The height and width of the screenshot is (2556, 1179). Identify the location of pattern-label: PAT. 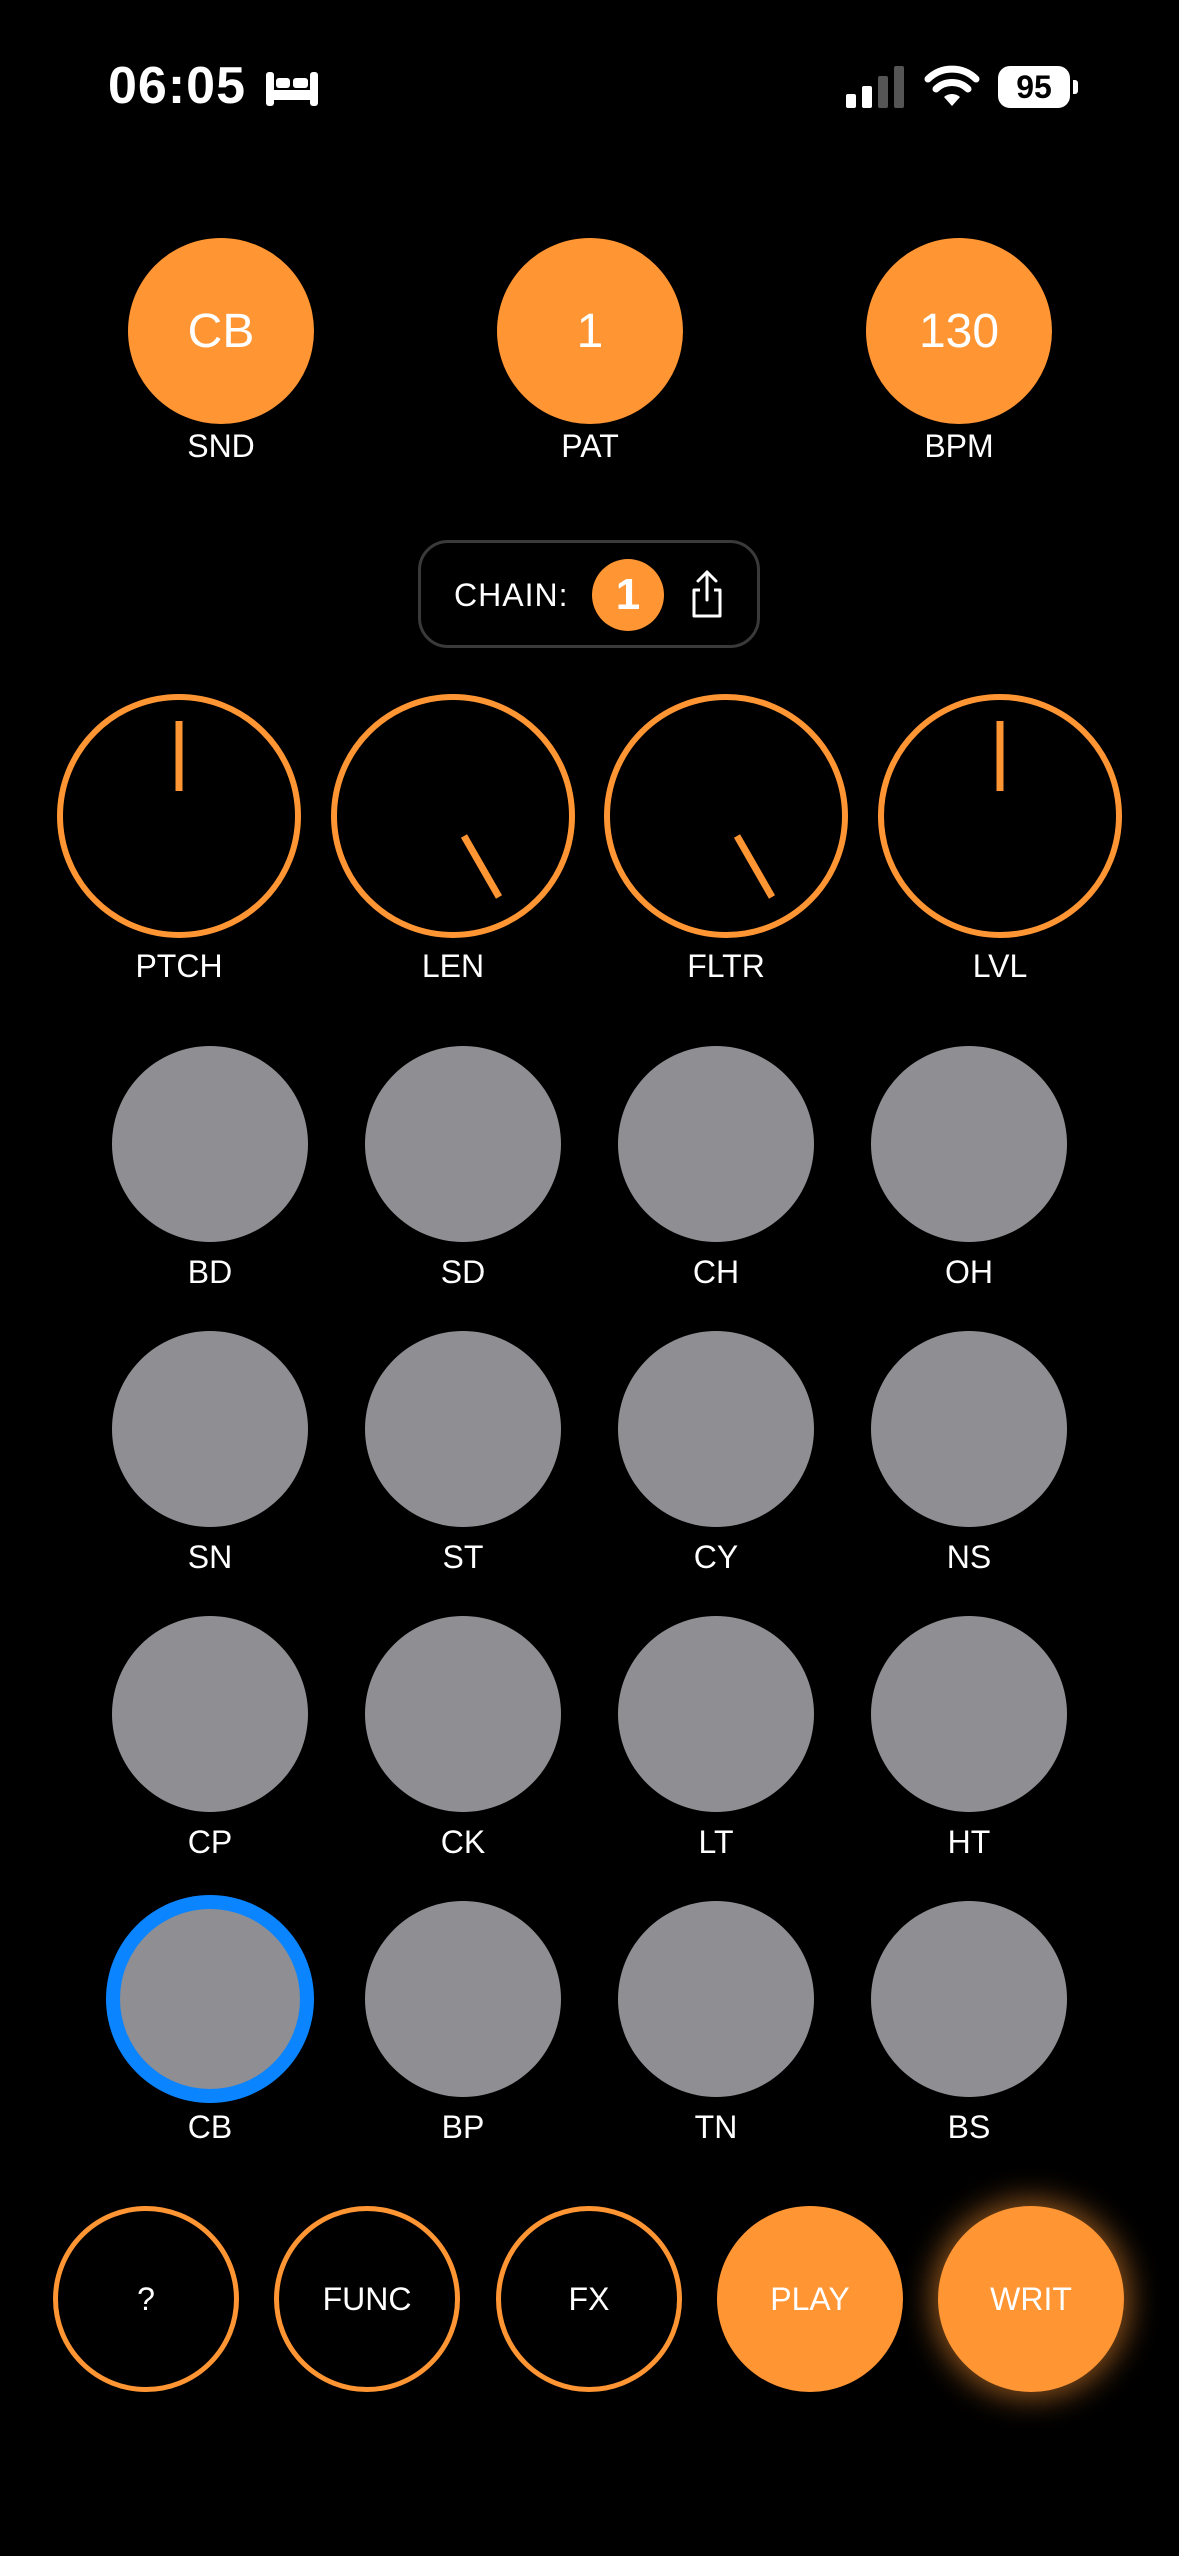
(590, 446).